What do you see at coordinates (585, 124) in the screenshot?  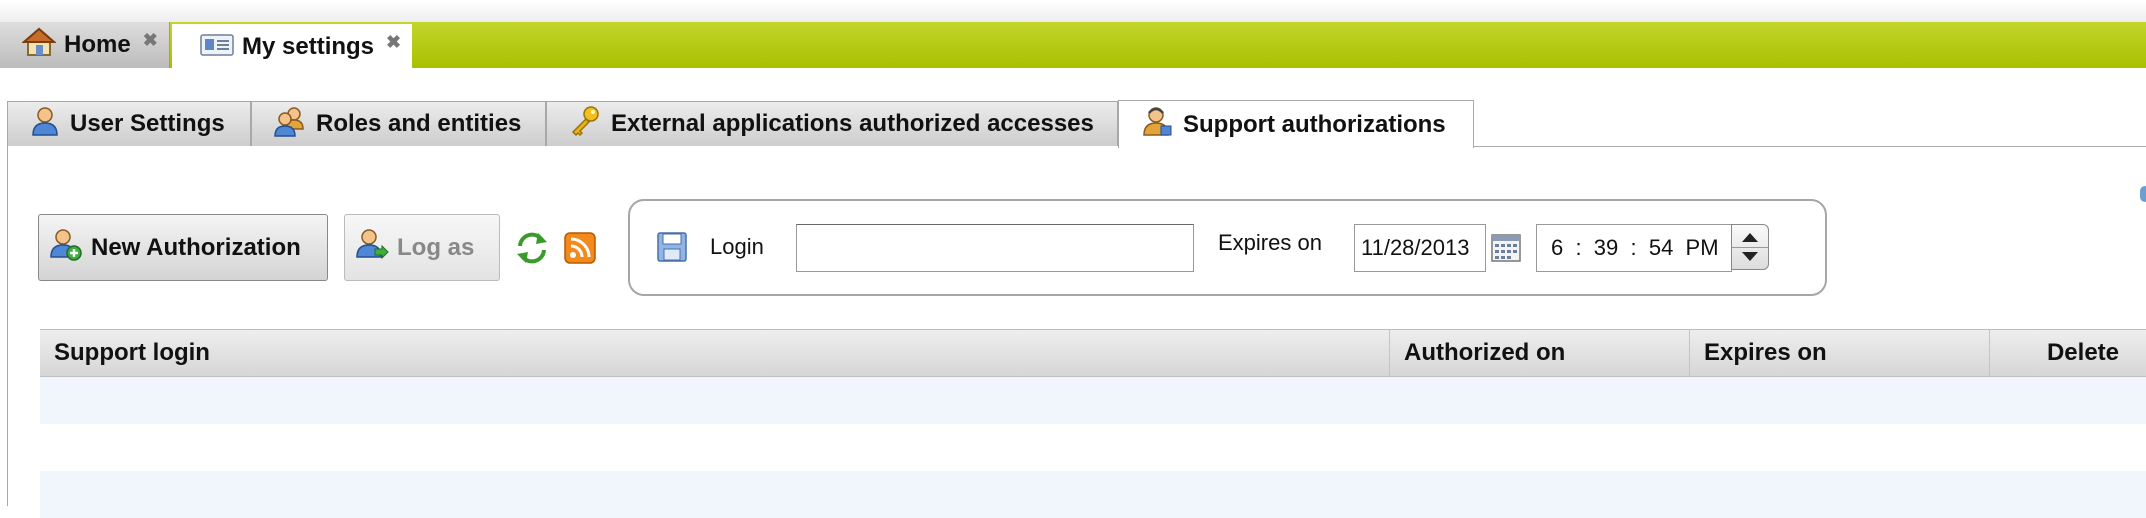 I see `key-icon` at bounding box center [585, 124].